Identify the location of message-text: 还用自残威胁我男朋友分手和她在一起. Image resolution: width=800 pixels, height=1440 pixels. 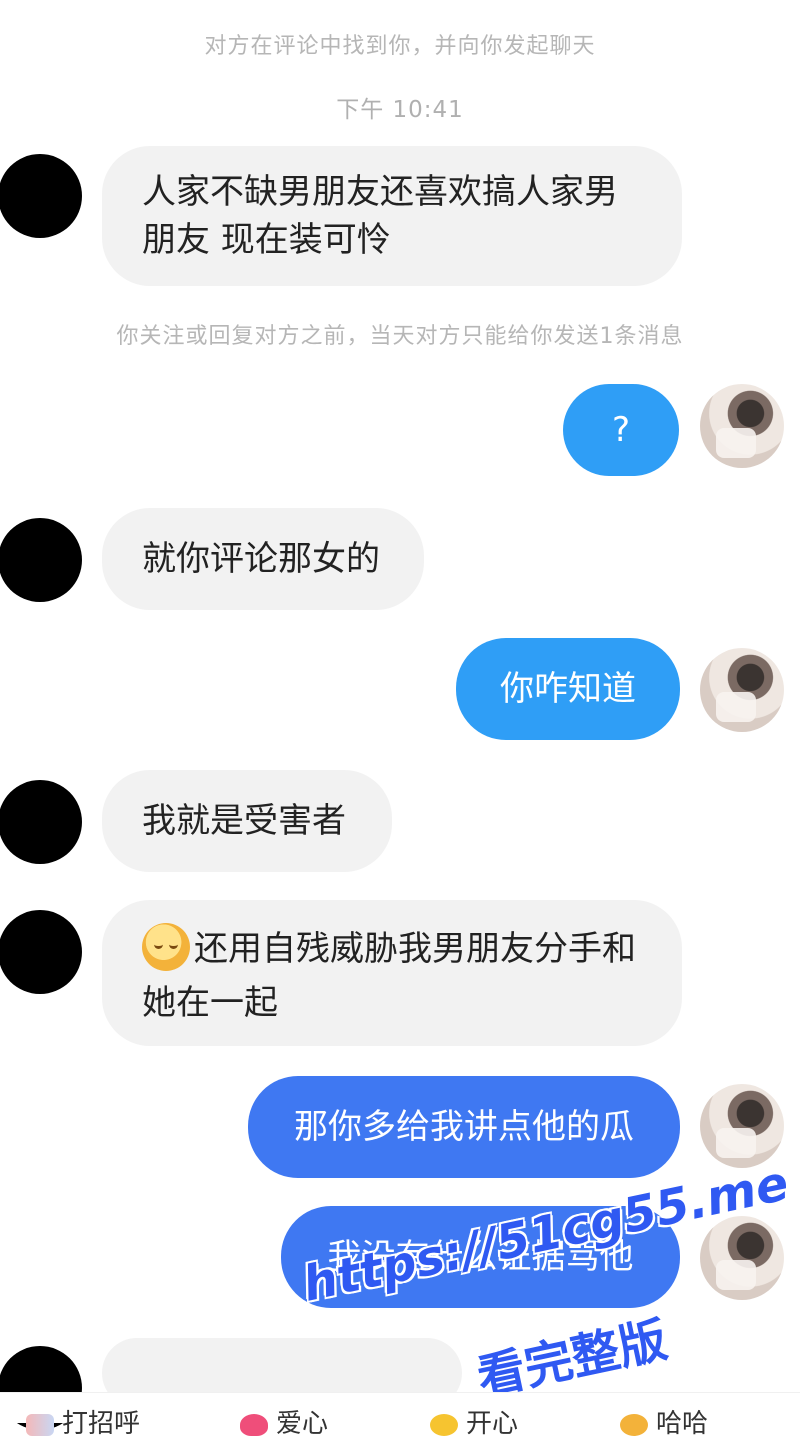
(389, 976).